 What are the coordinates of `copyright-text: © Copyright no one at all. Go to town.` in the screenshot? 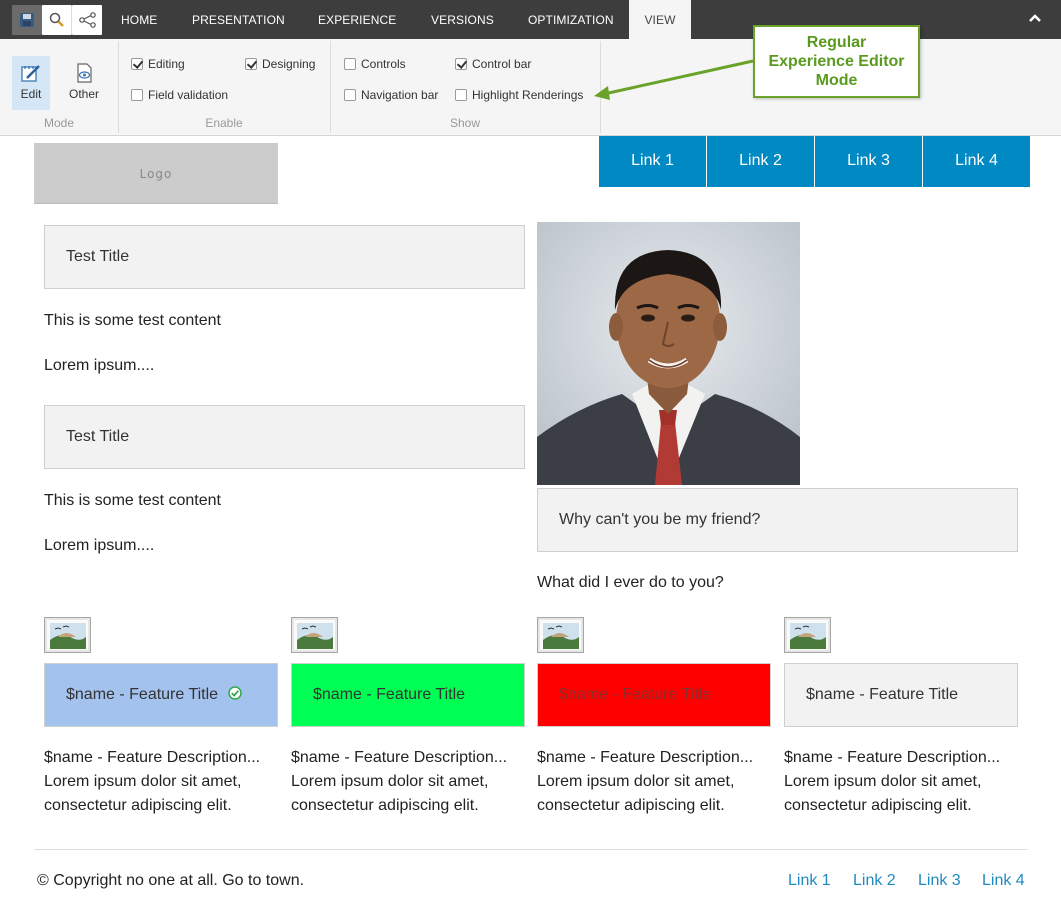 It's located at (170, 881).